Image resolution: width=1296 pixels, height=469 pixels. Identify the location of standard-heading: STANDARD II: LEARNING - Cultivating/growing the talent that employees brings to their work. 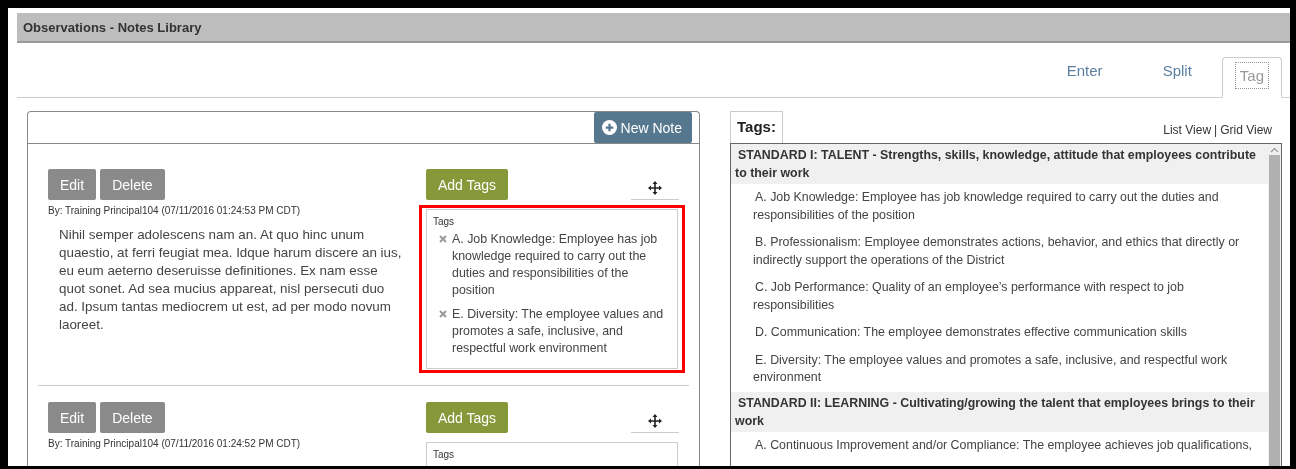
(999, 411).